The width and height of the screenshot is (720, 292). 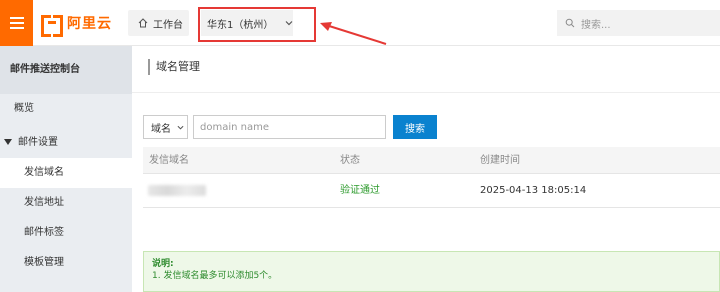 What do you see at coordinates (38, 142) in the screenshot?
I see `sidebar-item-label: 邮件设置` at bounding box center [38, 142].